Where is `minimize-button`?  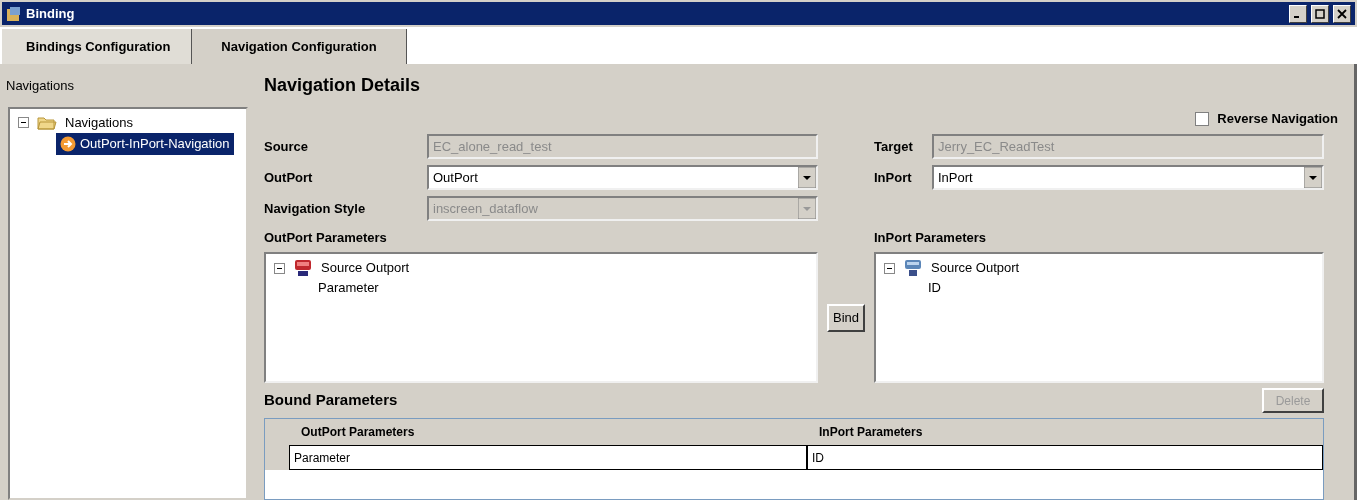
minimize-button is located at coordinates (1298, 13).